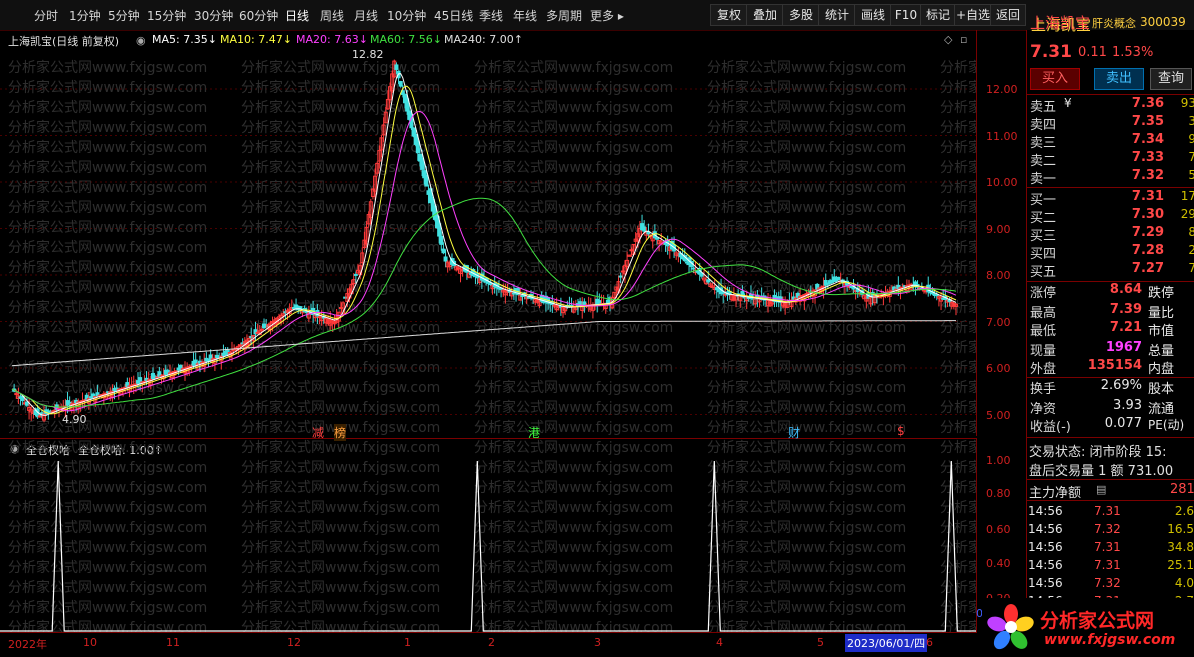 The width and height of the screenshot is (1194, 657). What do you see at coordinates (973, 15) in the screenshot?
I see `add-watchlist-button: +自选` at bounding box center [973, 15].